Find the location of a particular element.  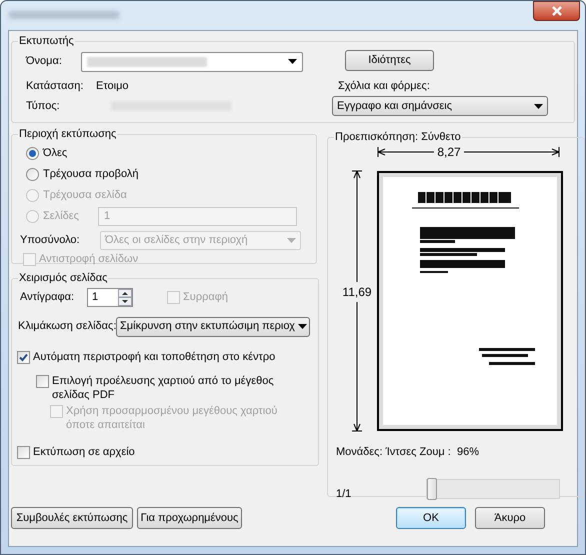

slider-thumb is located at coordinates (432, 489).